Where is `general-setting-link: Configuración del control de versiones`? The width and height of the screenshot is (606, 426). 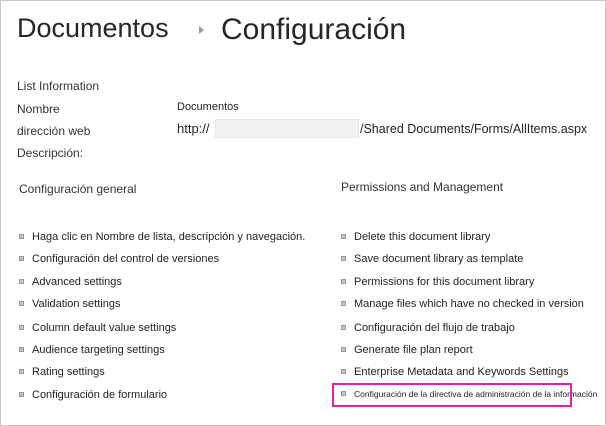
general-setting-link: Configuración del control de versiones is located at coordinates (125, 259).